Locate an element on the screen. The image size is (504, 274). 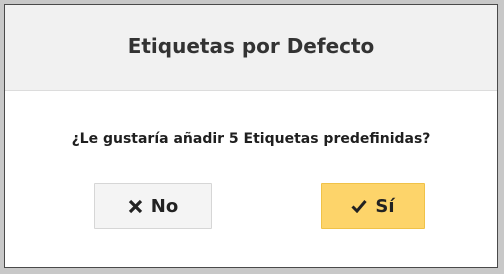
no-button: No is located at coordinates (153, 206).